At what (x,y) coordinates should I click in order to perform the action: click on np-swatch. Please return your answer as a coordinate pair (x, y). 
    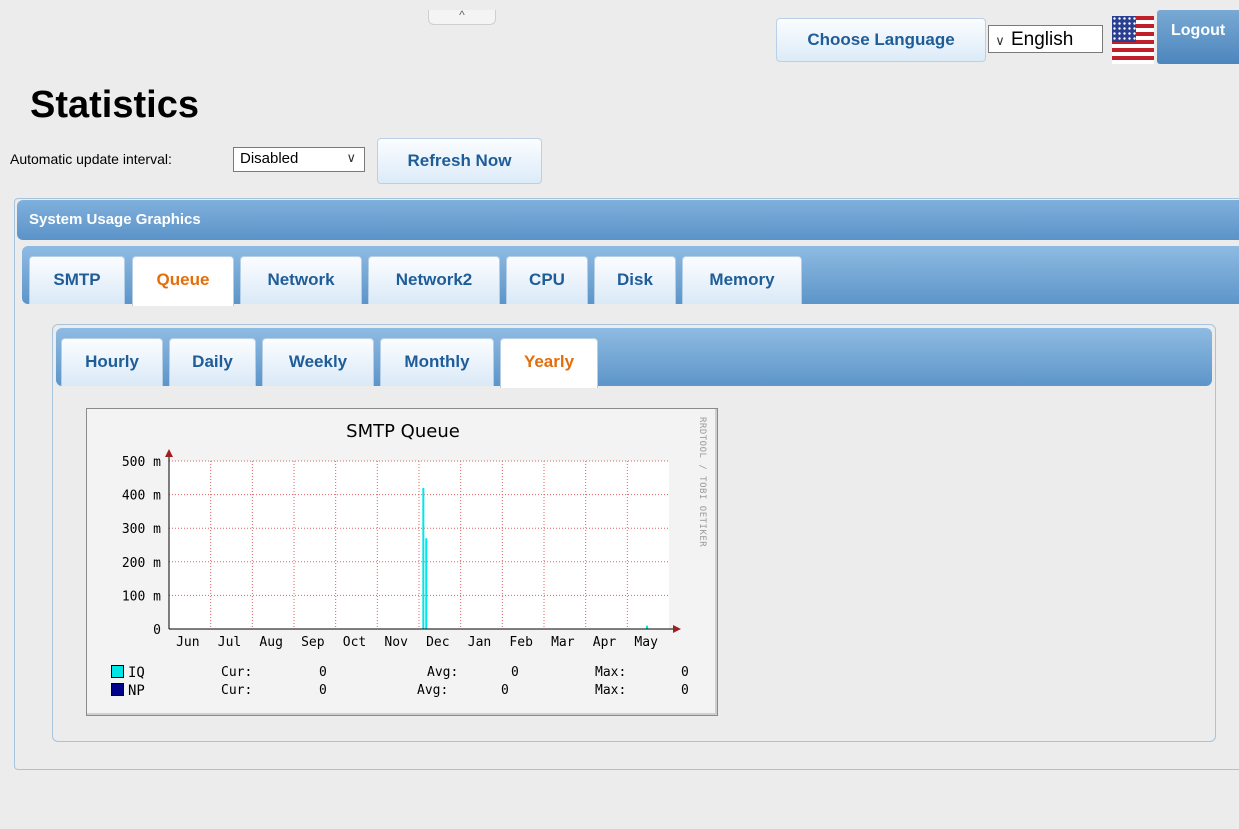
    Looking at the image, I should click on (117, 689).